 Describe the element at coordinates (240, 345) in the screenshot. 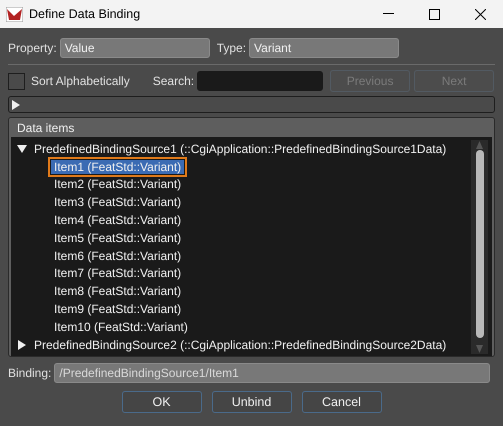

I see `tree-node: PredefinedBindingSource2 (::CgiApplication::PredefinedBindingSource2Data)` at that location.